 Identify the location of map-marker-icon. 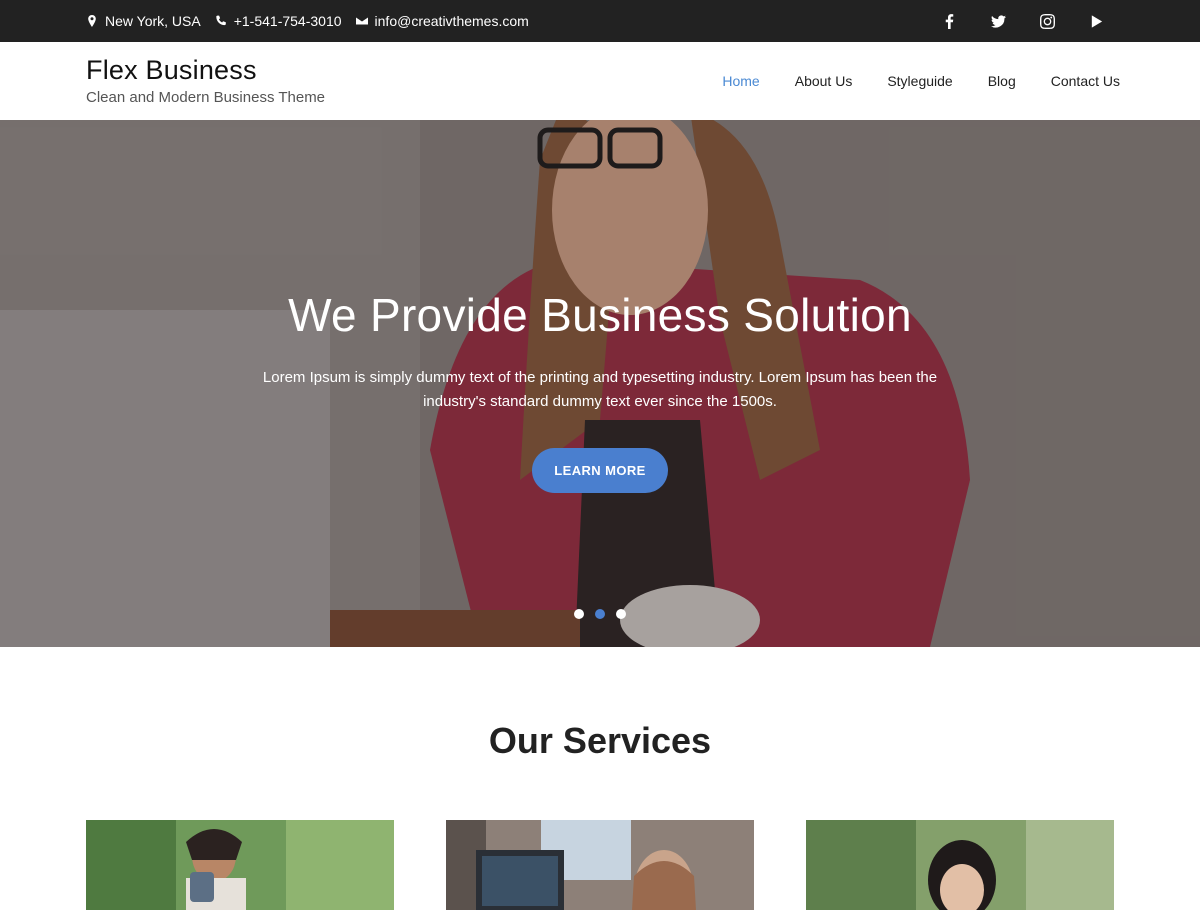
(92, 21).